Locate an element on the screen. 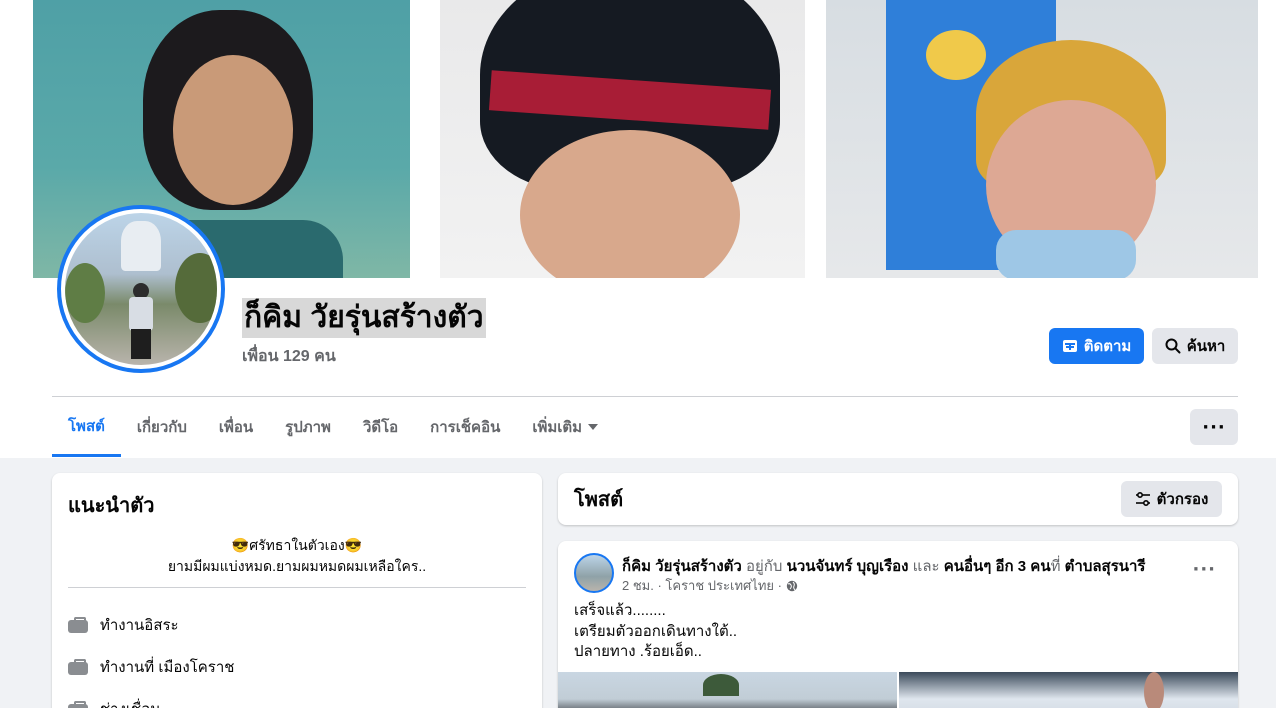 Image resolution: width=1276 pixels, height=708 pixels. bio-line-1: 😎ศรัทธาในตัวเอง😎 is located at coordinates (297, 545).